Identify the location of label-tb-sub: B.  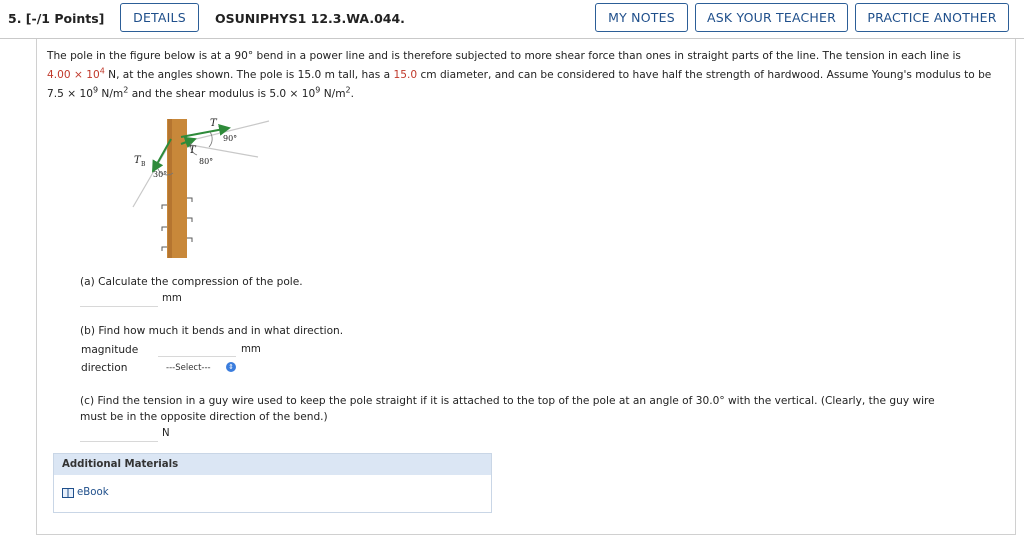
(143, 164).